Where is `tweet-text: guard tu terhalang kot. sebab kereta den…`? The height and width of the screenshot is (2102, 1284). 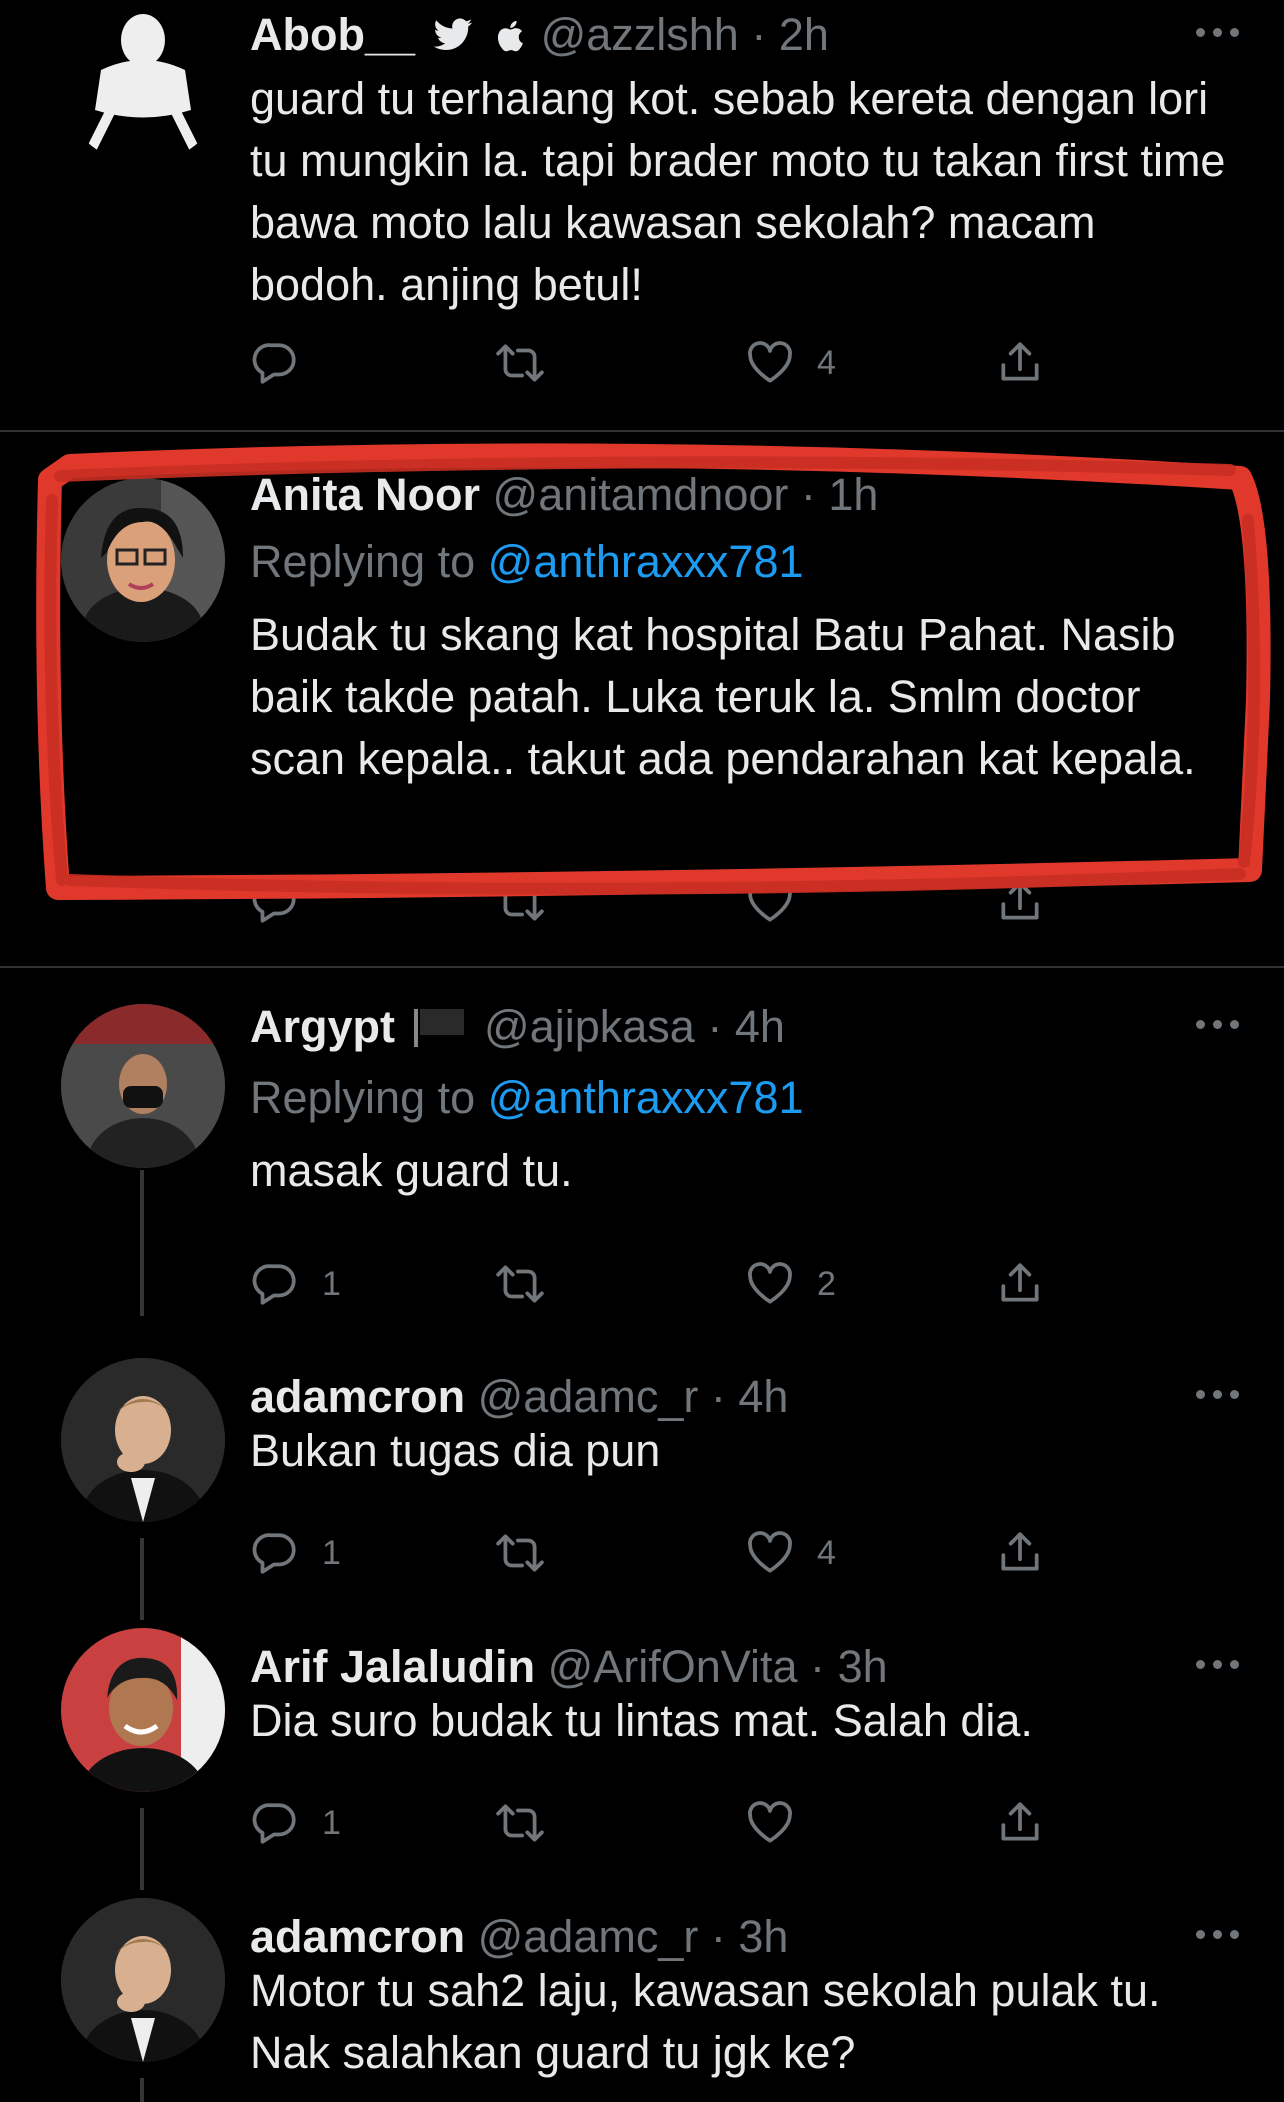 tweet-text: guard tu terhalang kot. sebab kereta den… is located at coordinates (738, 191).